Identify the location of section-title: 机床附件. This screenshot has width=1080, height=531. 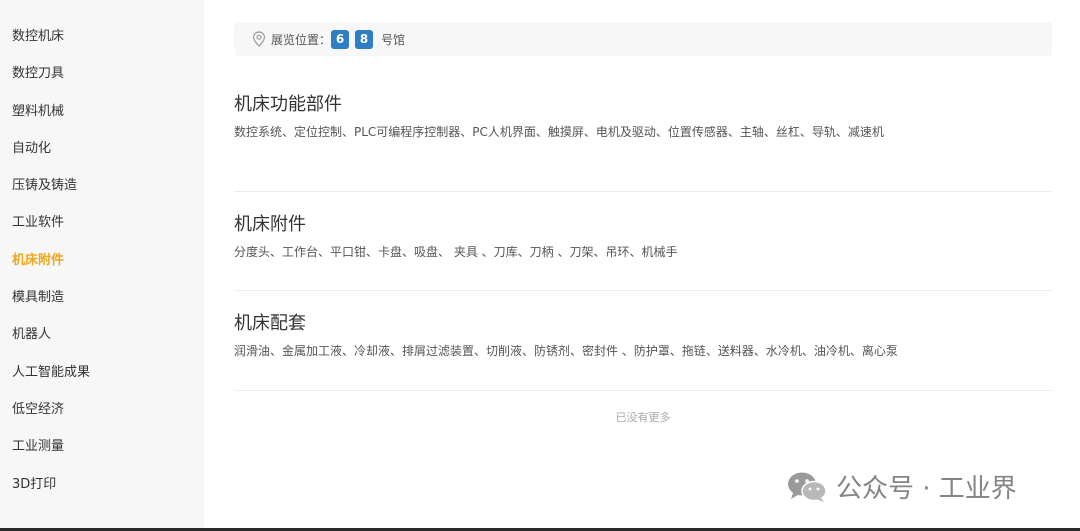
(270, 224).